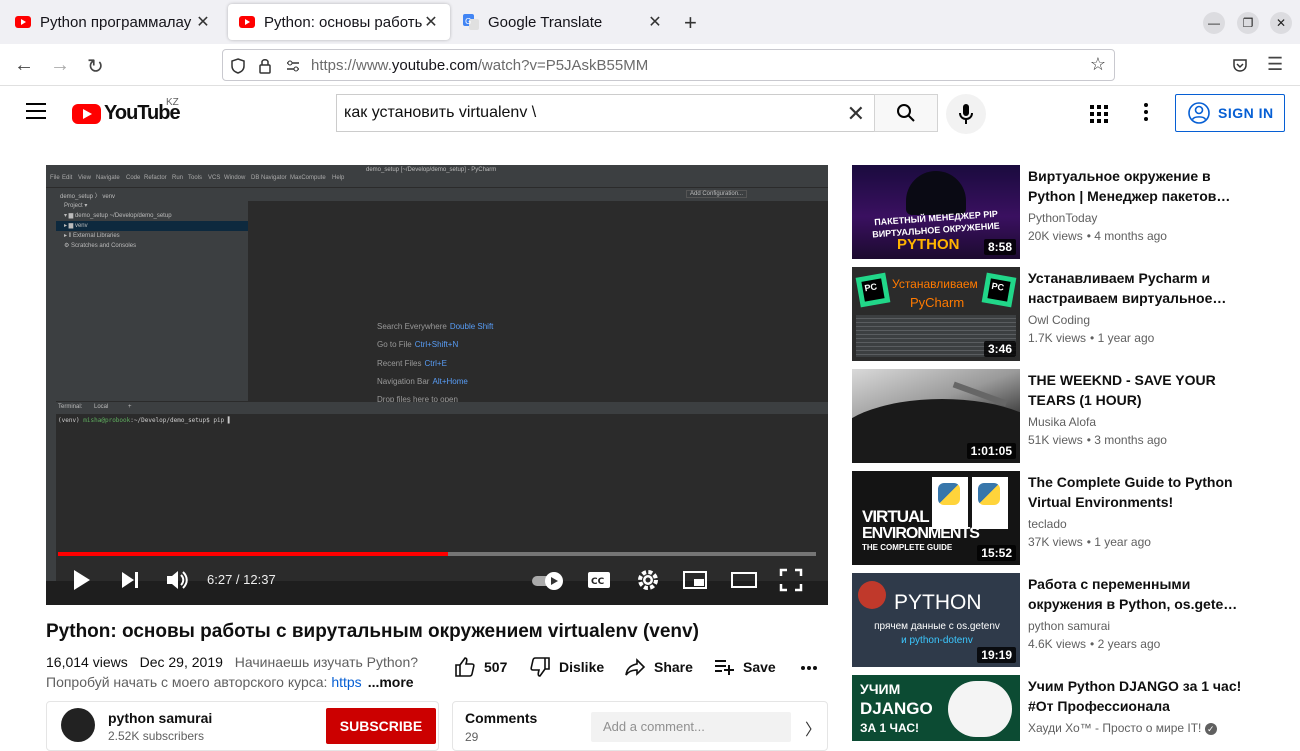  What do you see at coordinates (391, 682) in the screenshot?
I see `show-more-button: ...more` at bounding box center [391, 682].